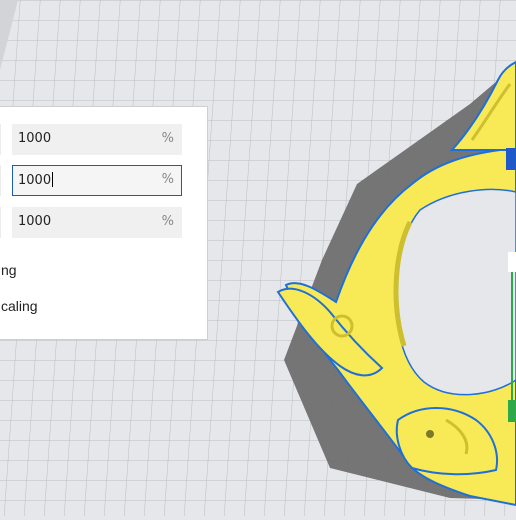  Describe the element at coordinates (511, 159) in the screenshot. I see `scale-handle-blue` at that location.